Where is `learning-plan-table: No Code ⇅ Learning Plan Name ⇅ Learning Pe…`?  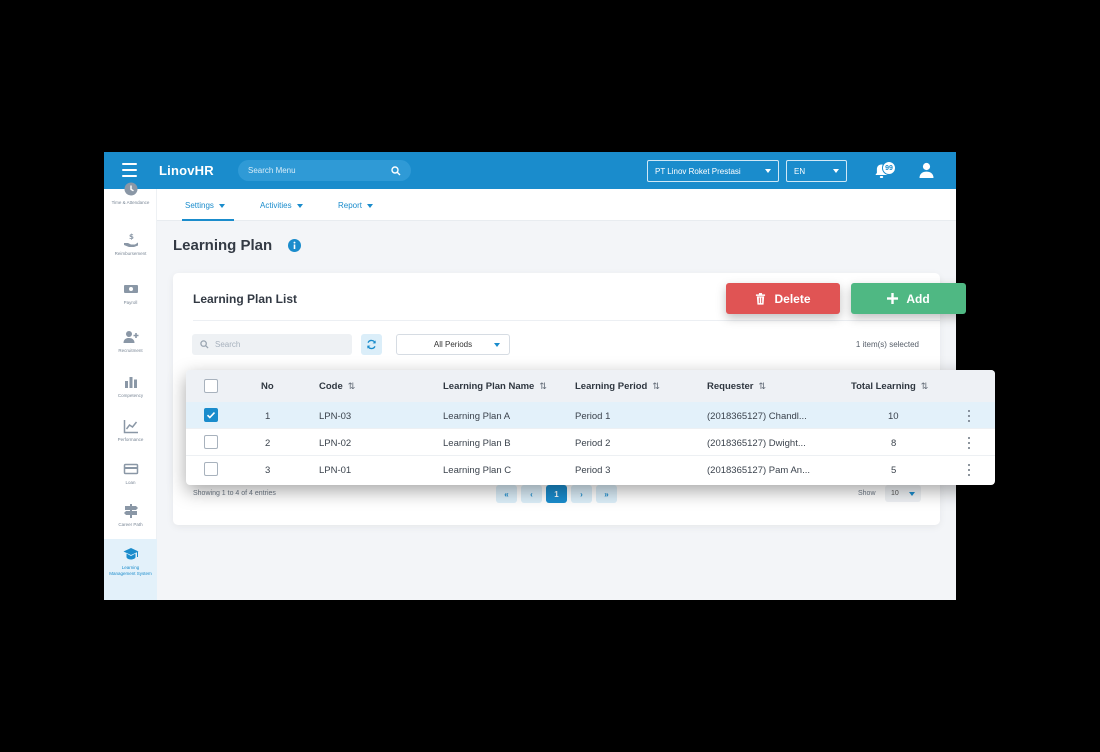 learning-plan-table: No Code ⇅ Learning Plan Name ⇅ Learning Pe… is located at coordinates (590, 427).